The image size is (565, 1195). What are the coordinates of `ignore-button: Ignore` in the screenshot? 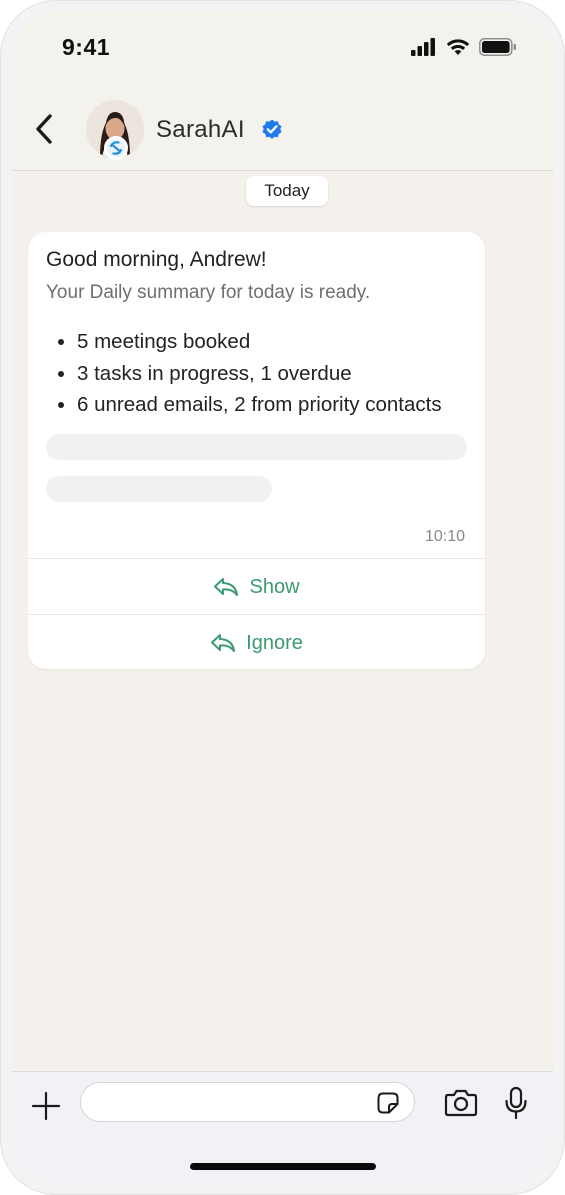 It's located at (256, 642).